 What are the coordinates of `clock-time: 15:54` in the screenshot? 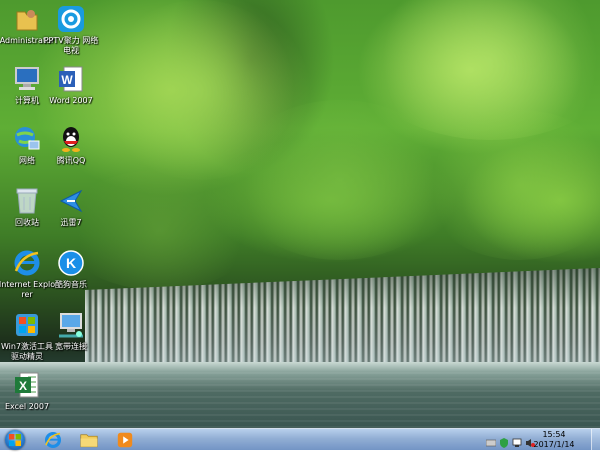 It's located at (554, 434).